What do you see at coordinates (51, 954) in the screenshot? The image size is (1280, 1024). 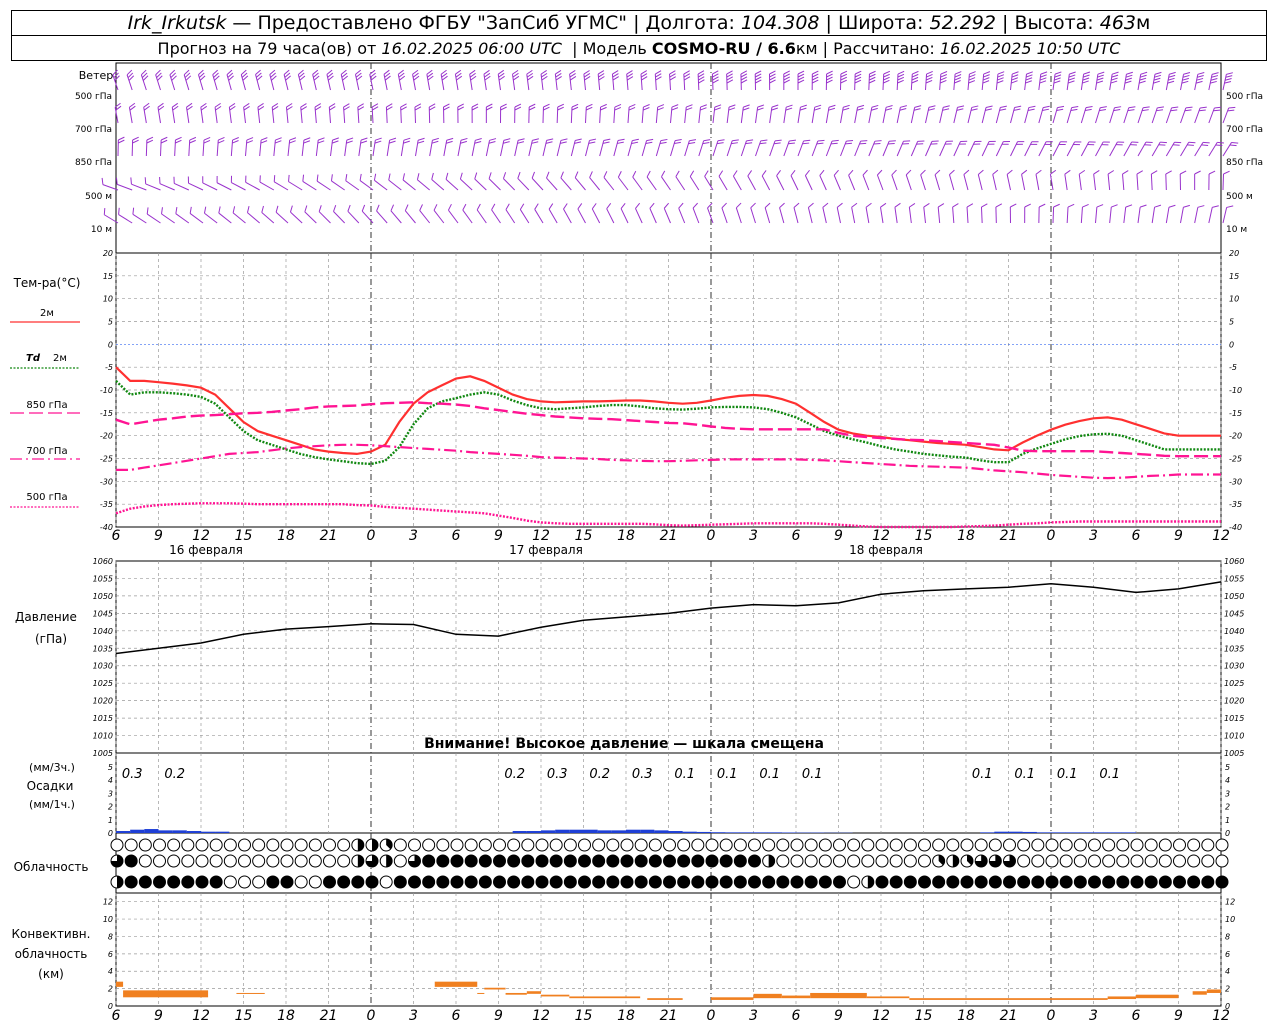 I see `conv-title-2: облачность` at bounding box center [51, 954].